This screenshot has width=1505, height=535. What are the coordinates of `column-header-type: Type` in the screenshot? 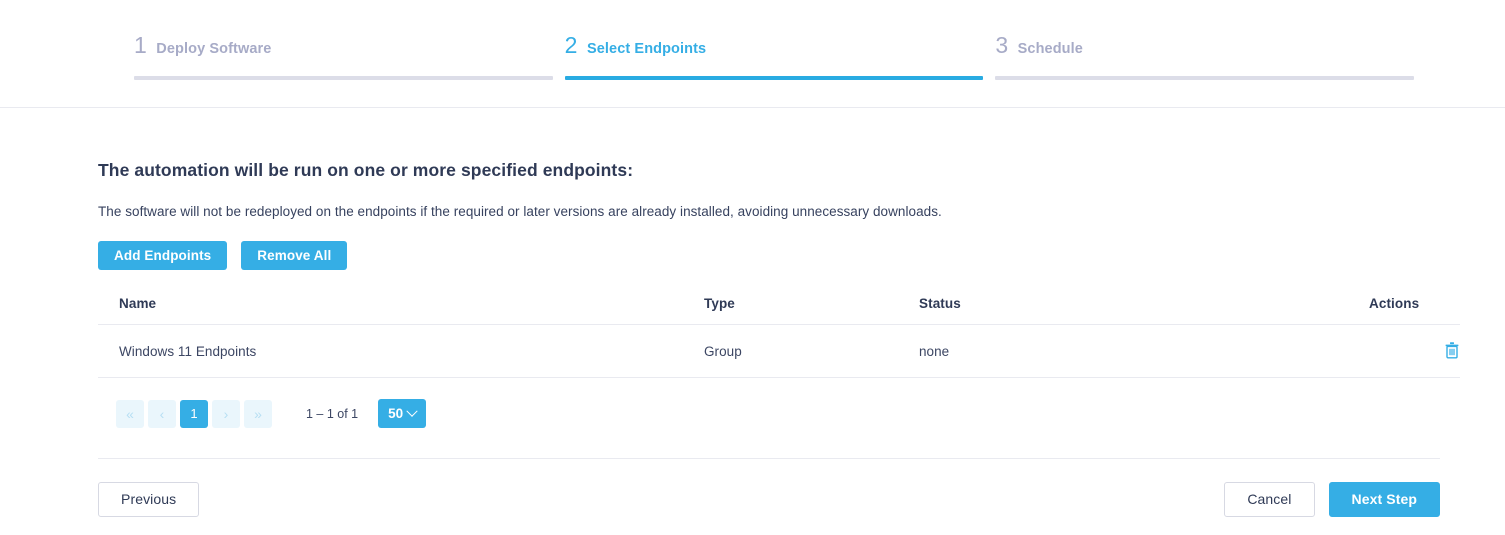 It's located at (811, 310).